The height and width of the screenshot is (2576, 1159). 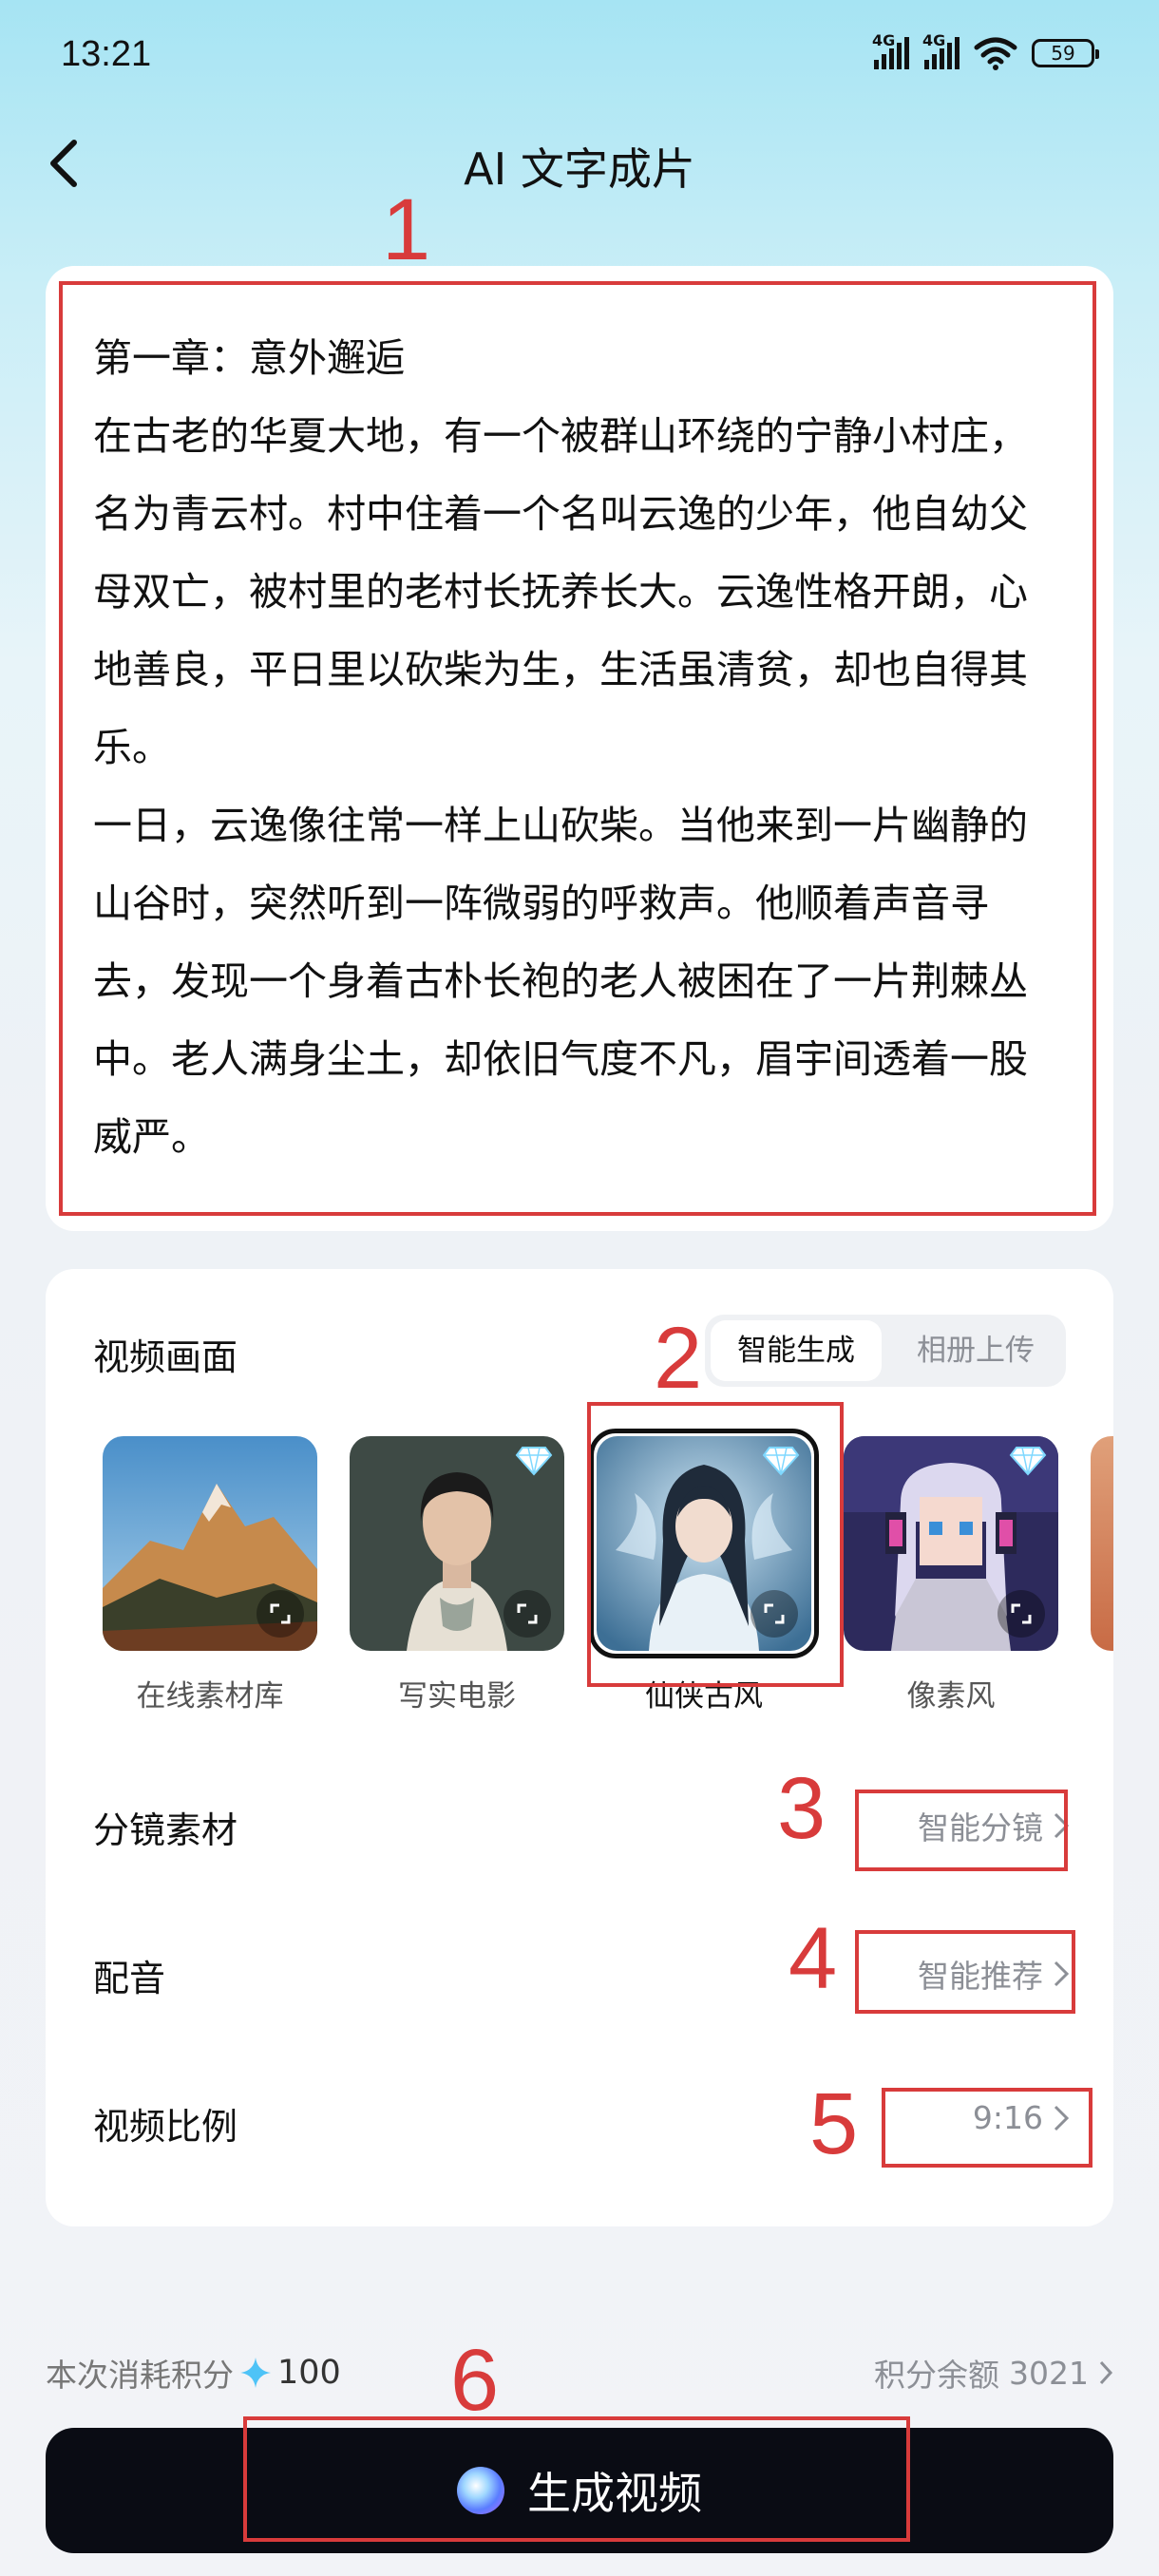 What do you see at coordinates (951, 1543) in the screenshot?
I see `thumbnail-pixel` at bounding box center [951, 1543].